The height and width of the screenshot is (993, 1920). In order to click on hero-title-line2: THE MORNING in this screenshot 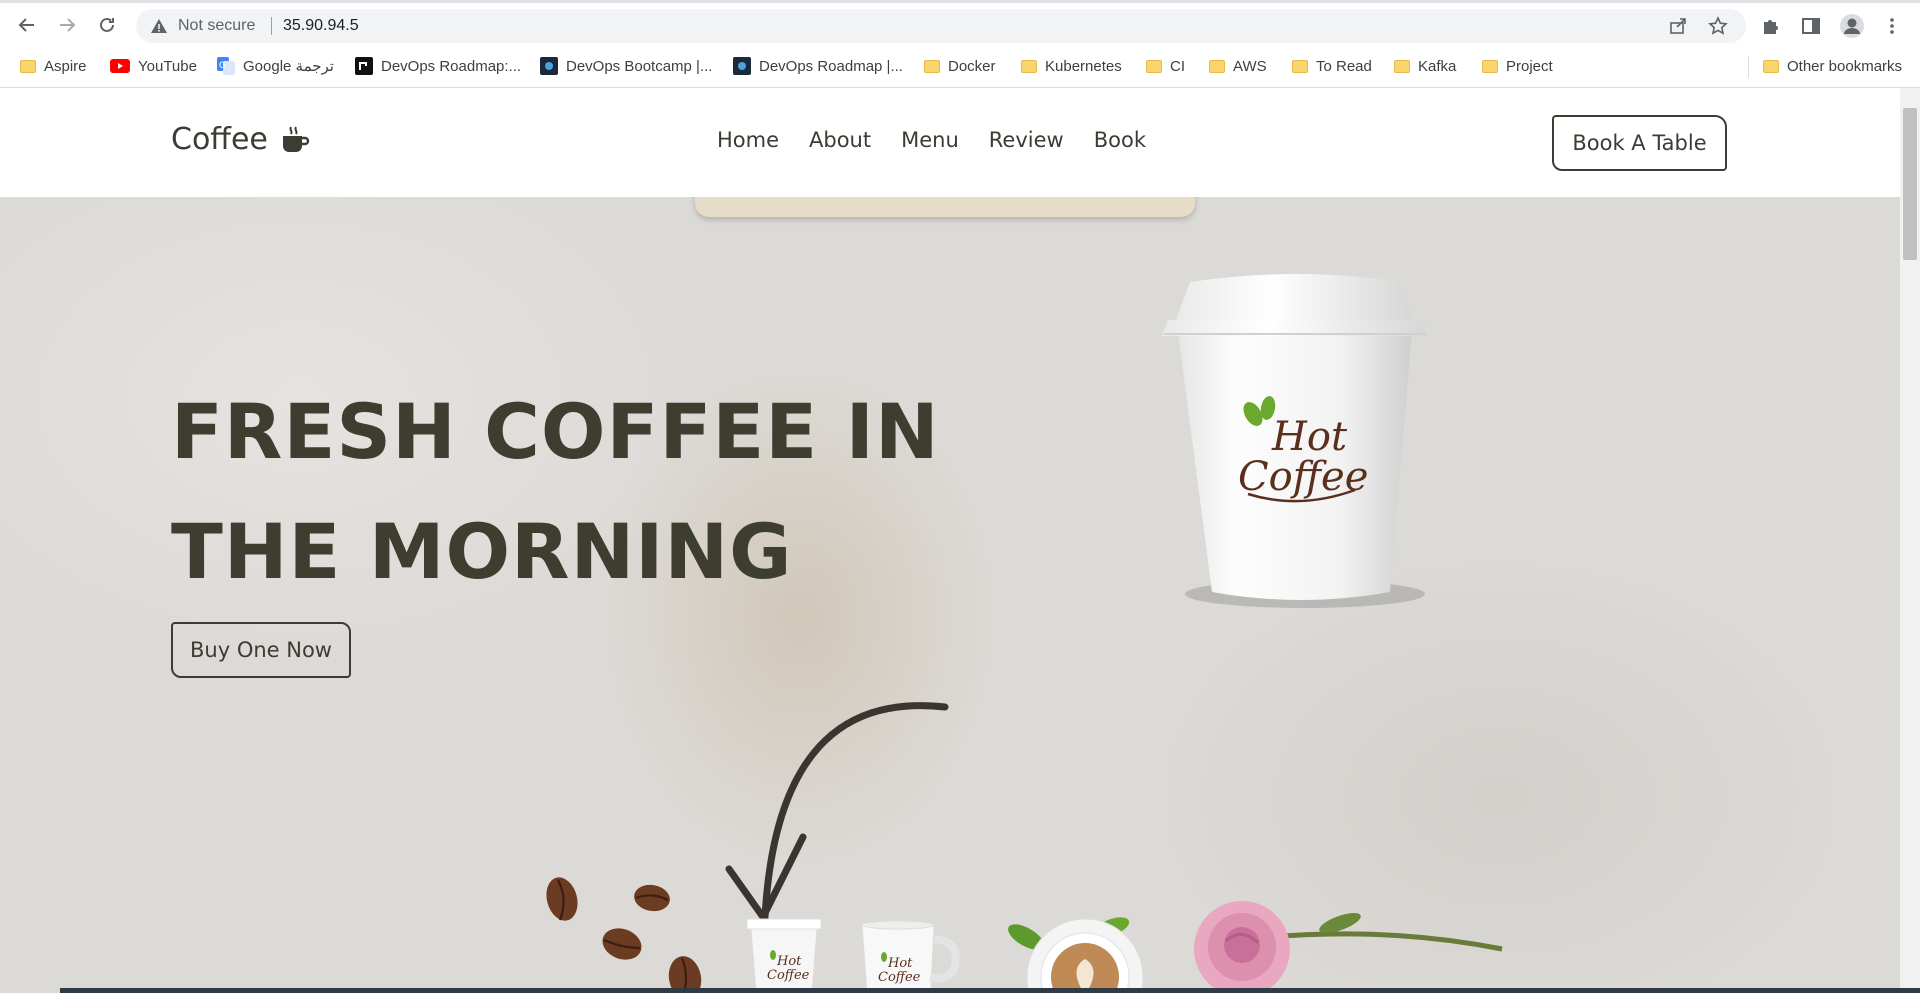, I will do `click(482, 551)`.